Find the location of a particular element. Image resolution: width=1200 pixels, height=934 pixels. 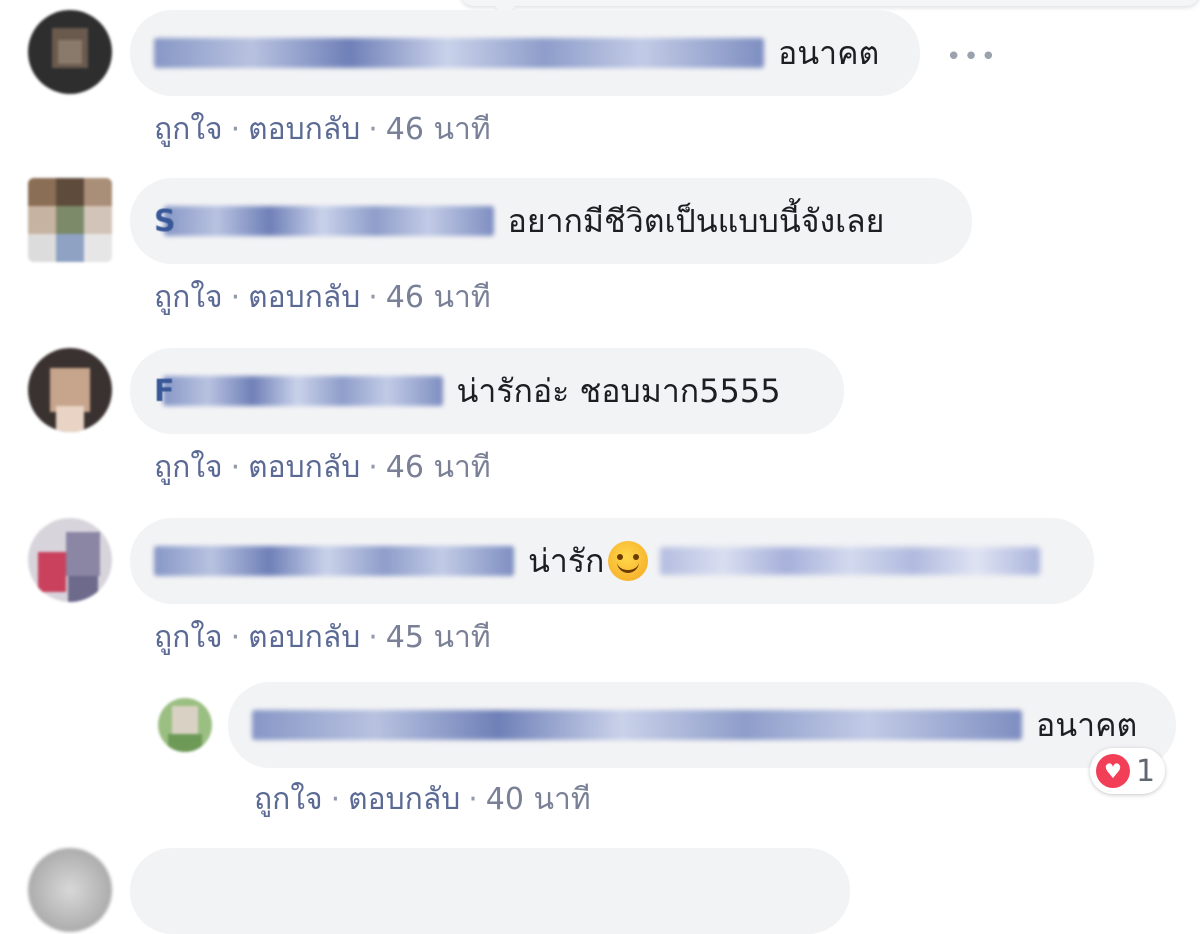

comment-bubble is located at coordinates (490, 891).